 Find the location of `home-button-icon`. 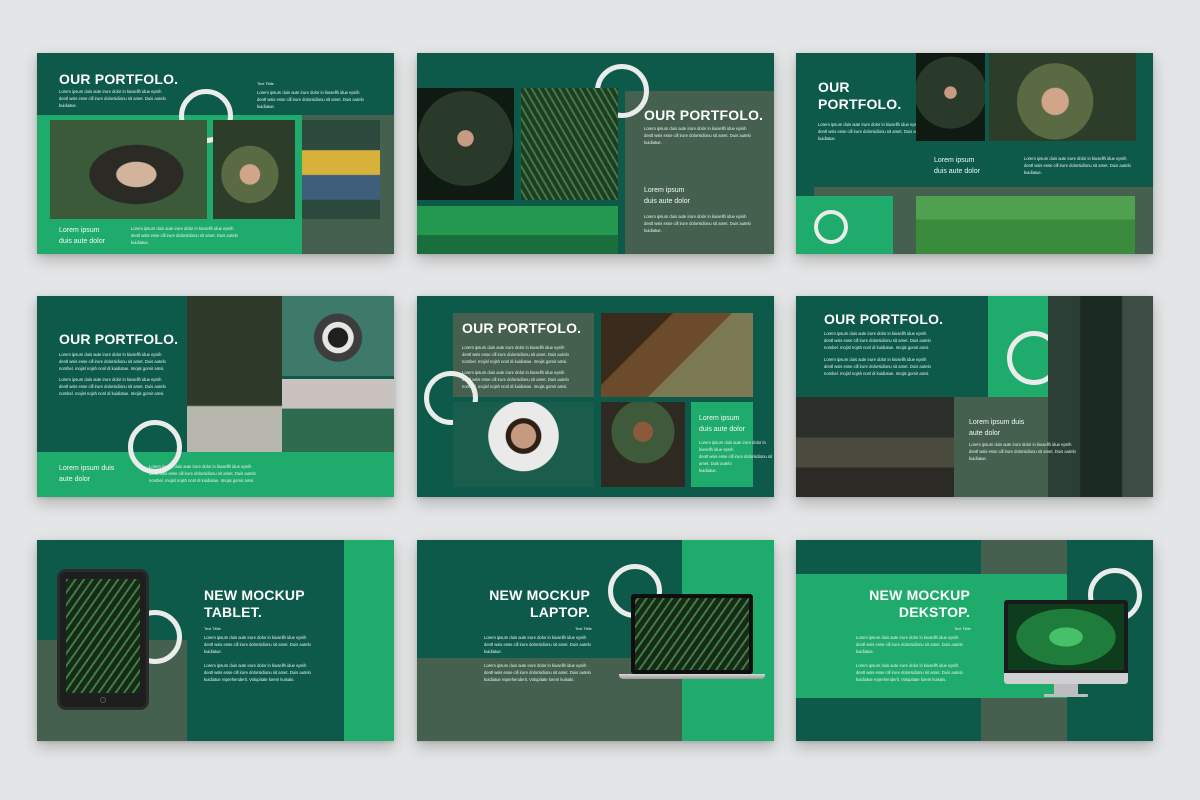

home-button-icon is located at coordinates (103, 700).